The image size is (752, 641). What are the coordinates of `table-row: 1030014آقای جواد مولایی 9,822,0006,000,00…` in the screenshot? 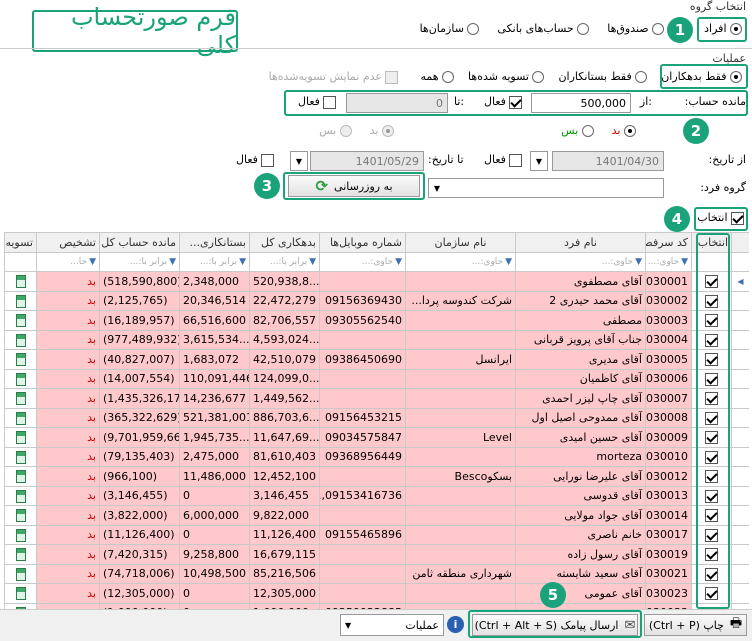 It's located at (376, 515).